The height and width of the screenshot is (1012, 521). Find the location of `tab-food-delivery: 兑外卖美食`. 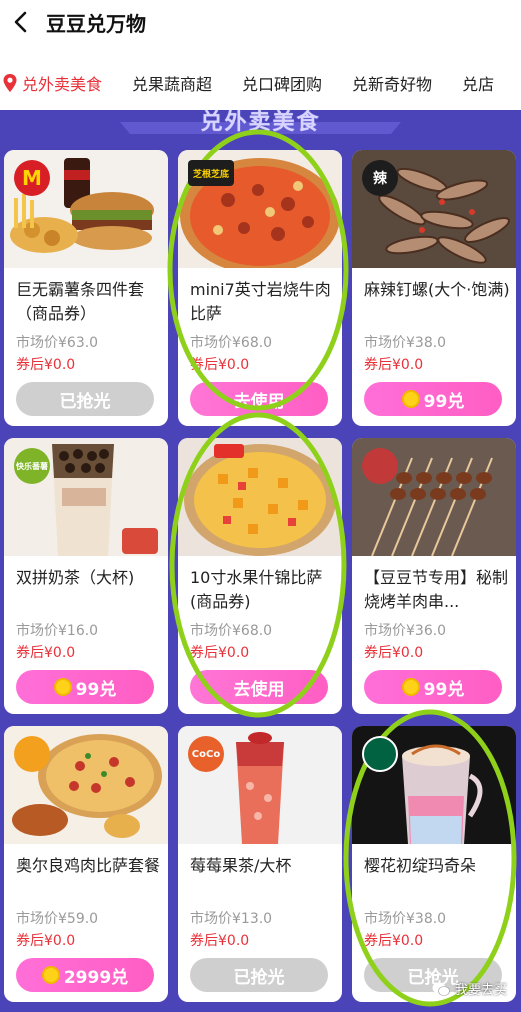

tab-food-delivery: 兑外卖美食 is located at coordinates (58, 83).